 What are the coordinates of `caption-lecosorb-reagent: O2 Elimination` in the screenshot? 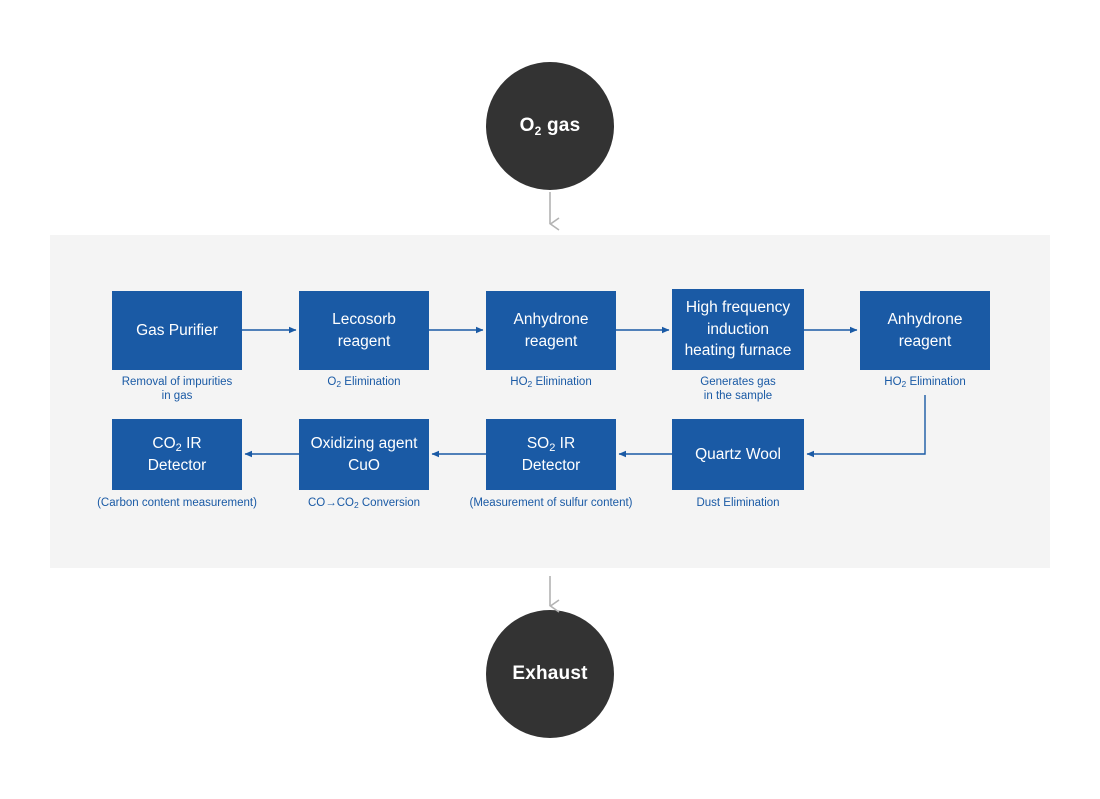 It's located at (364, 382).